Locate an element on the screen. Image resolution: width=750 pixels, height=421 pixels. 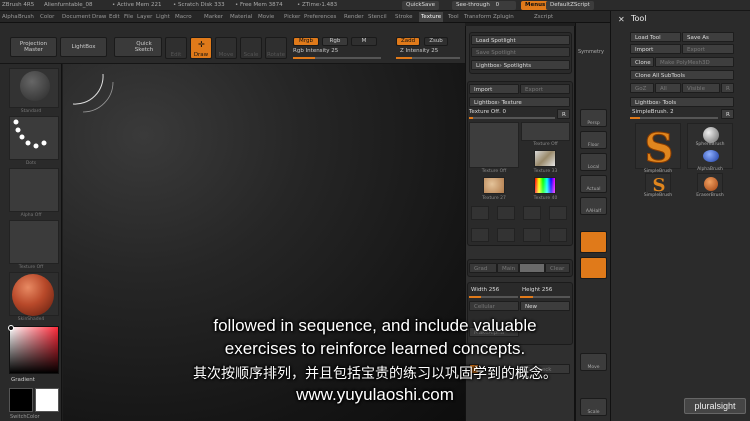
menu-edit: Edit is located at coordinates (114, 17).